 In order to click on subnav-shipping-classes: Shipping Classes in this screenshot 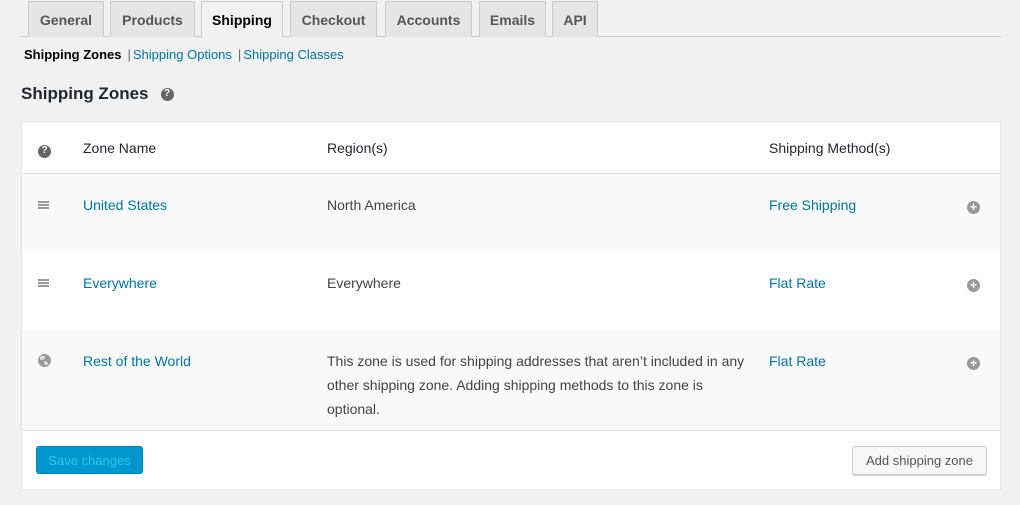, I will do `click(293, 54)`.